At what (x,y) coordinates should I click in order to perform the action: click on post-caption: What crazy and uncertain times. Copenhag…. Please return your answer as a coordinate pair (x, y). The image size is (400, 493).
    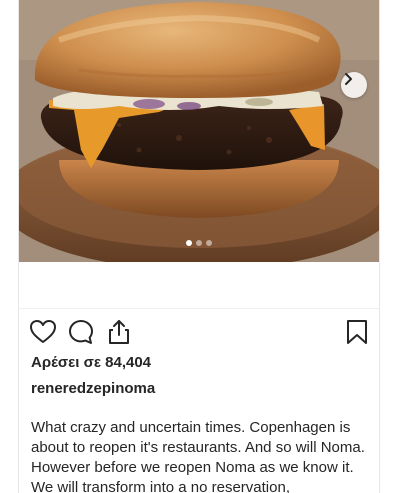
    Looking at the image, I should click on (198, 456).